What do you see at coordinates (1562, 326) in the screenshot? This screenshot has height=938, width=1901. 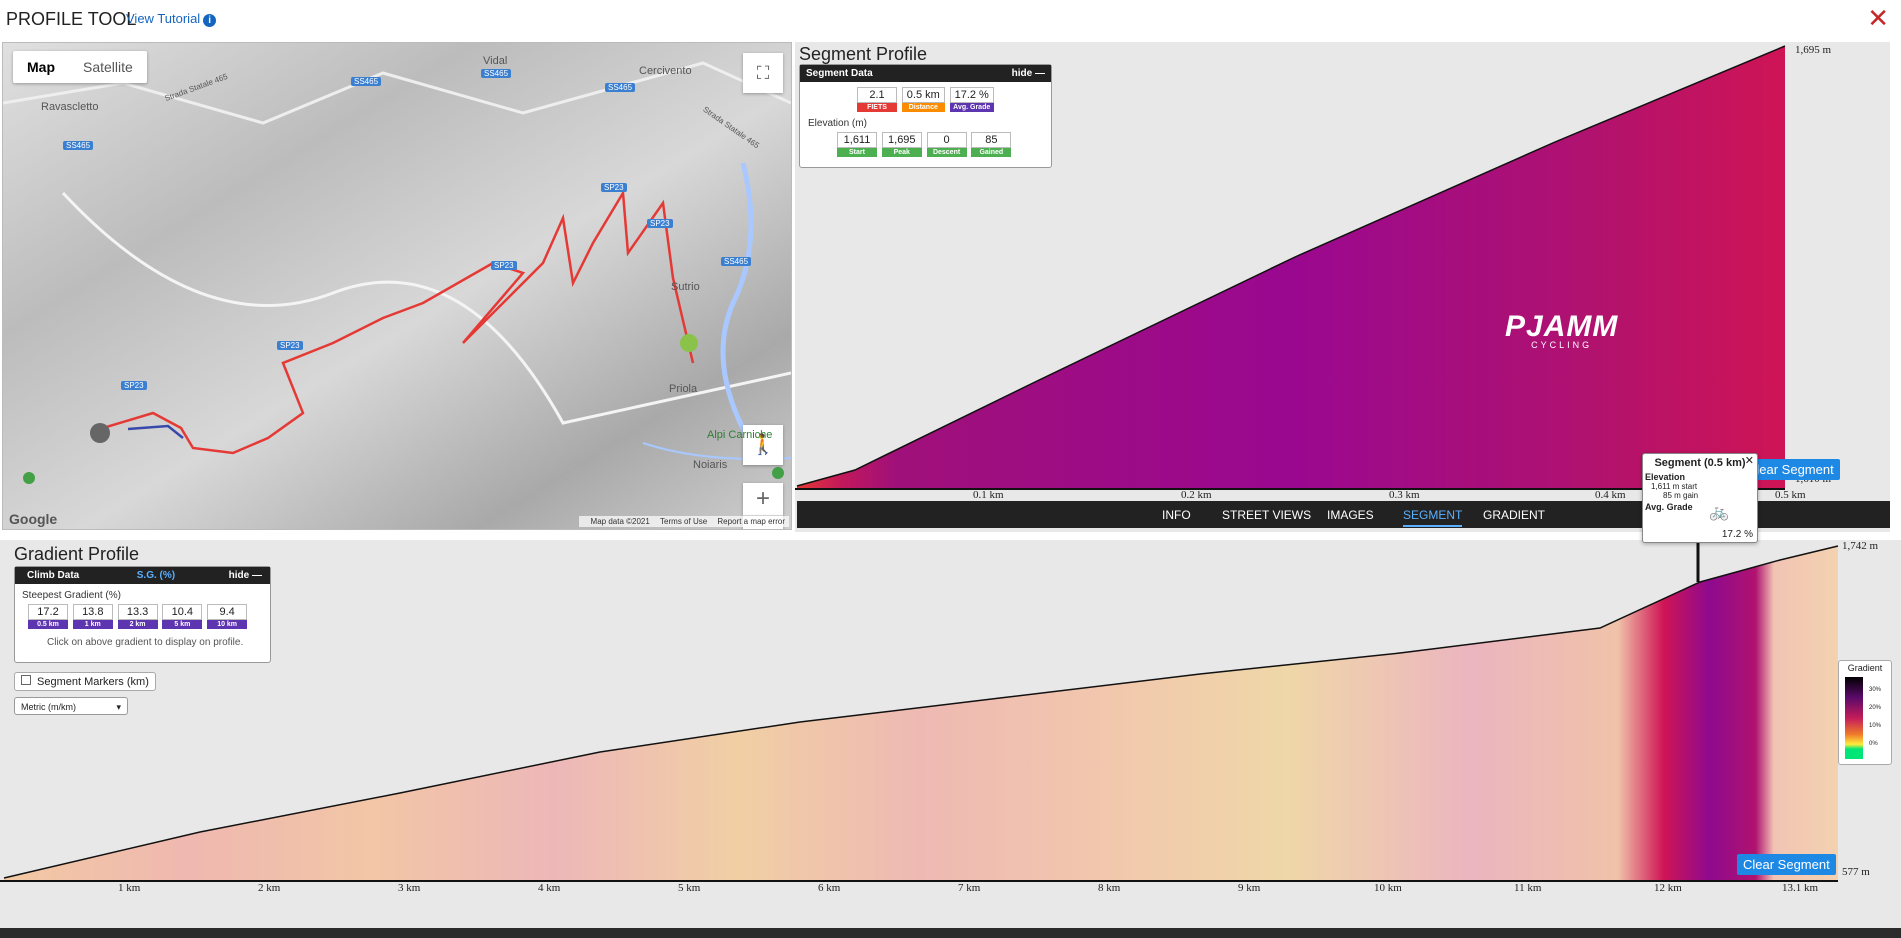 I see `logo-text: PJAMM` at bounding box center [1562, 326].